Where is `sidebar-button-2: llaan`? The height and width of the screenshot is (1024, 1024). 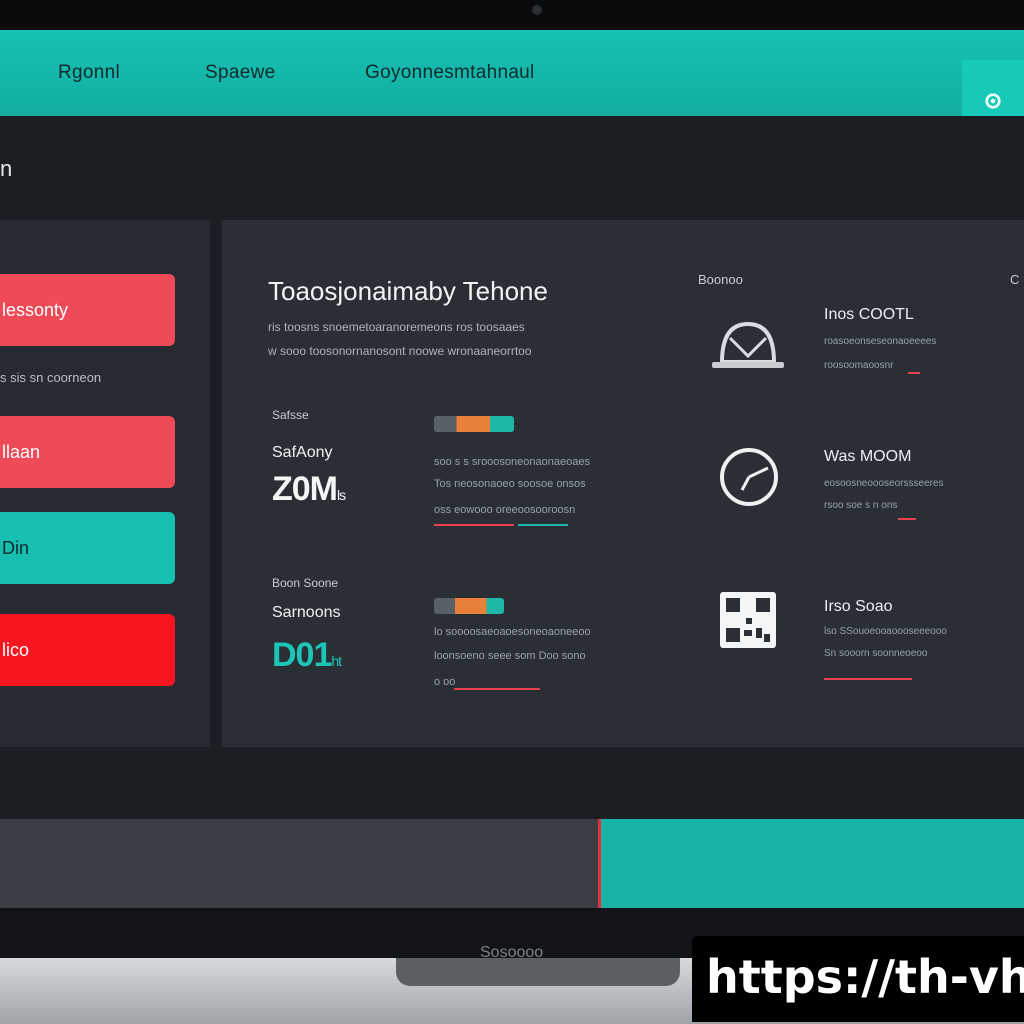
sidebar-button-2: llaan is located at coordinates (87, 452).